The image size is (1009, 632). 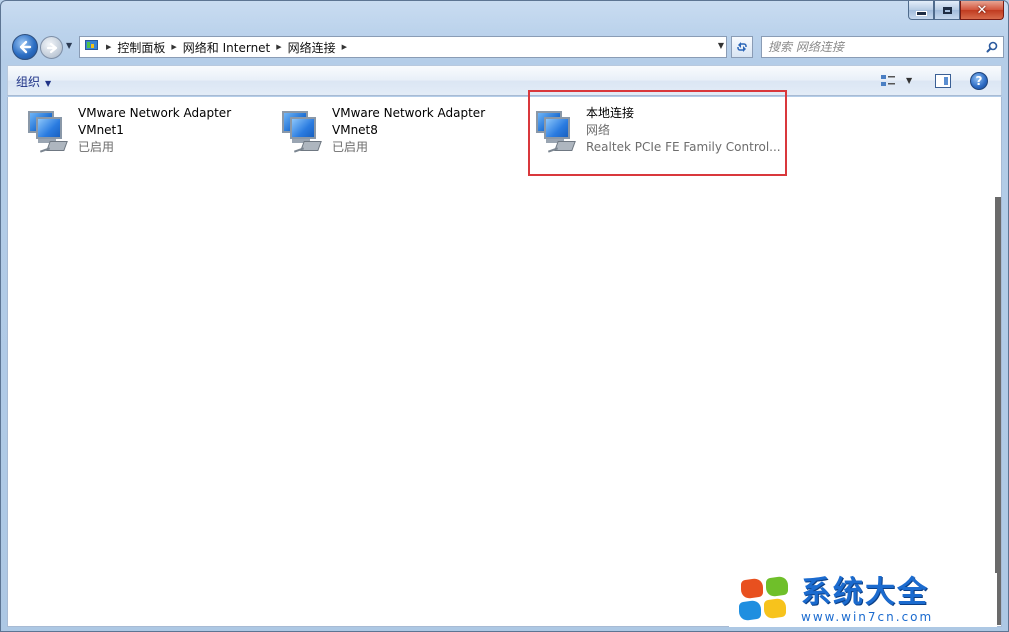 I want to click on caption-buttons: ✕, so click(x=956, y=11).